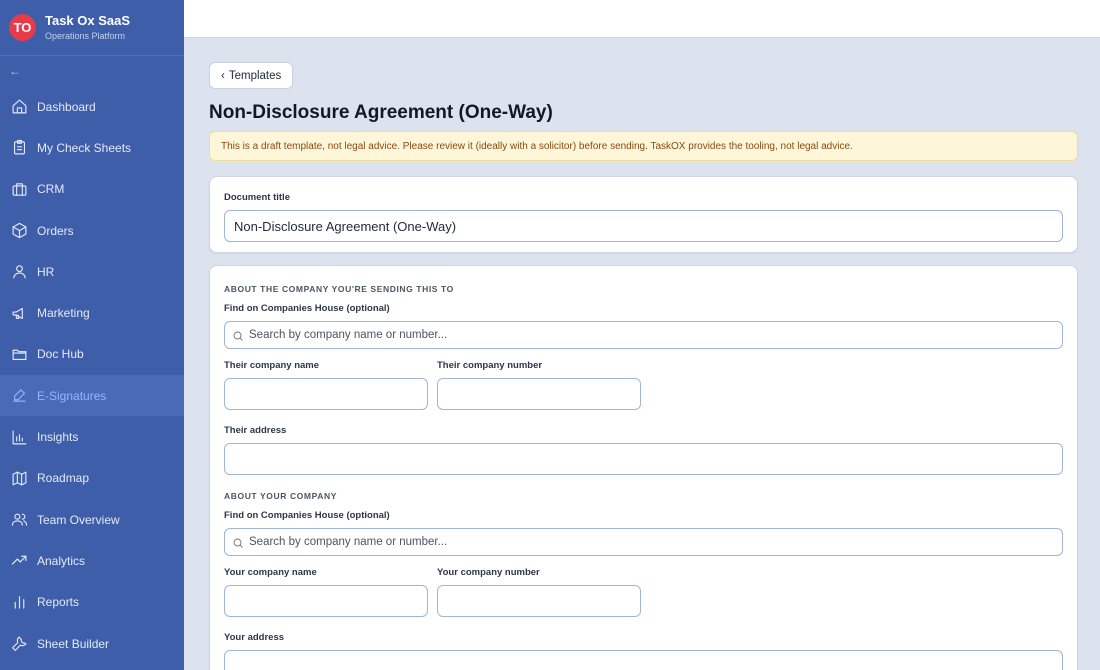 The width and height of the screenshot is (1100, 670). What do you see at coordinates (63, 478) in the screenshot?
I see `sidebar-item-label: Roadmap` at bounding box center [63, 478].